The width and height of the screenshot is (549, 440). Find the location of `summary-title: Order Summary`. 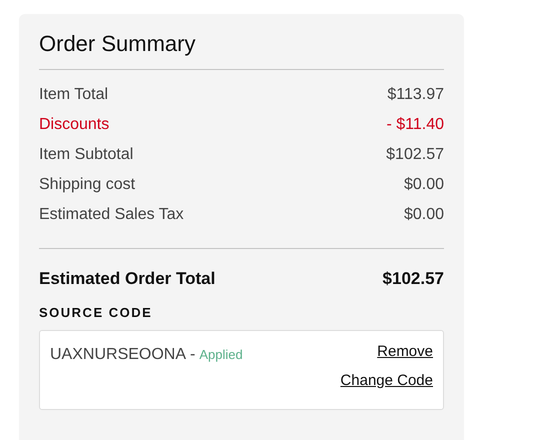

summary-title: Order Summary is located at coordinates (117, 44).